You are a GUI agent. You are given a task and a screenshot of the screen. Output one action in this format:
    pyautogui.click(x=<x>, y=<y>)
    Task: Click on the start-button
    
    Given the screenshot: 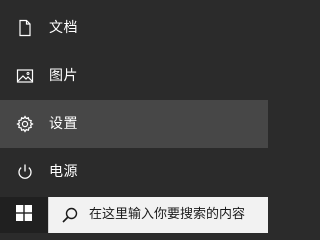 What is the action you would take?
    pyautogui.click(x=24, y=215)
    